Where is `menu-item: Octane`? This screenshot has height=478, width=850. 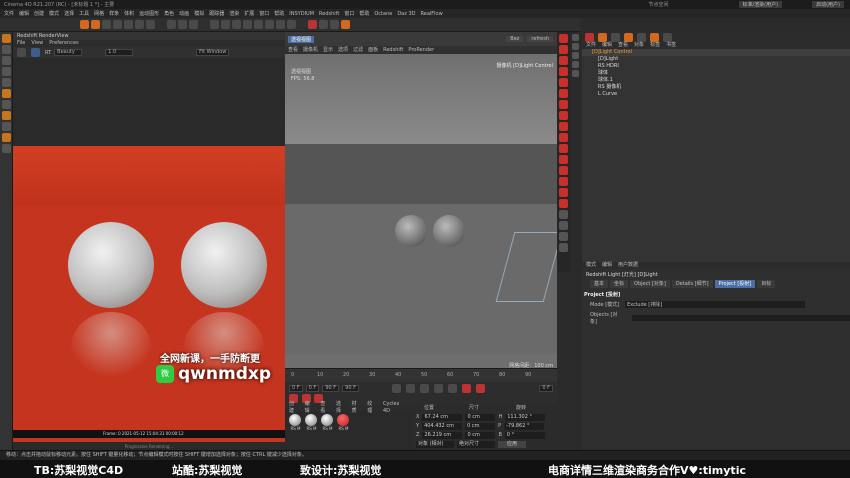 menu-item: Octane is located at coordinates (383, 14).